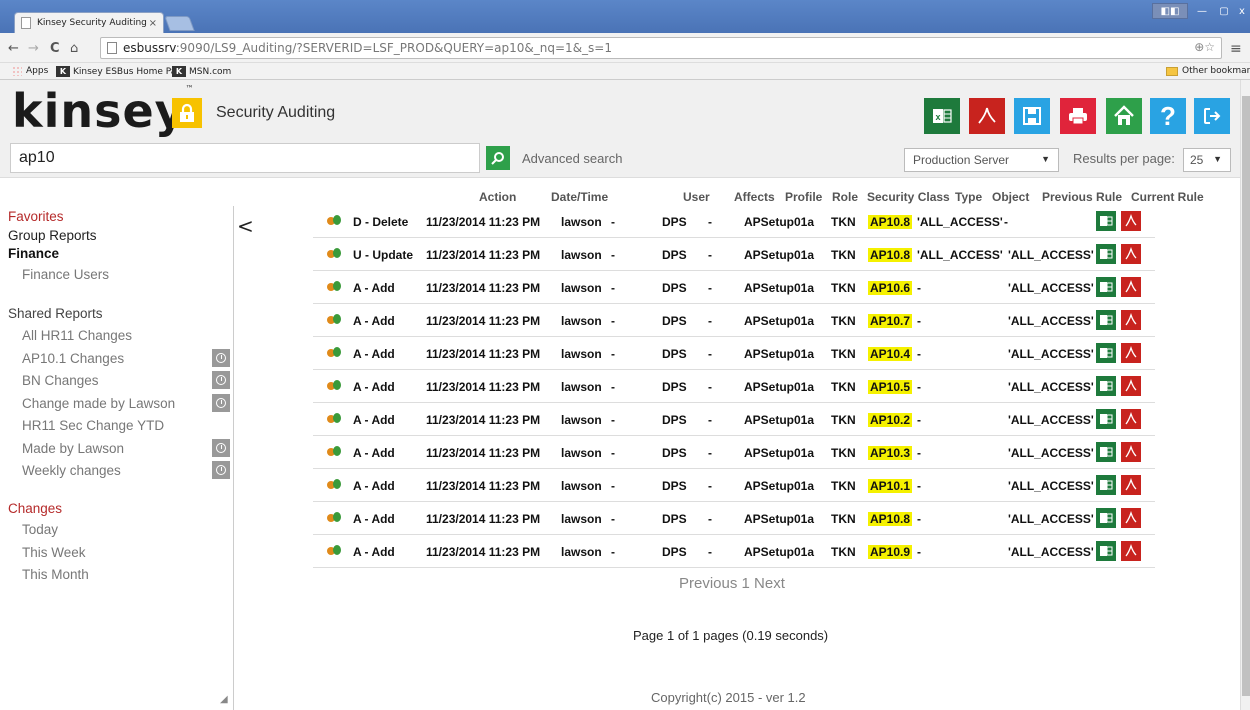 The width and height of the screenshot is (1250, 710). I want to click on server-select: Production Server ▼, so click(981, 160).